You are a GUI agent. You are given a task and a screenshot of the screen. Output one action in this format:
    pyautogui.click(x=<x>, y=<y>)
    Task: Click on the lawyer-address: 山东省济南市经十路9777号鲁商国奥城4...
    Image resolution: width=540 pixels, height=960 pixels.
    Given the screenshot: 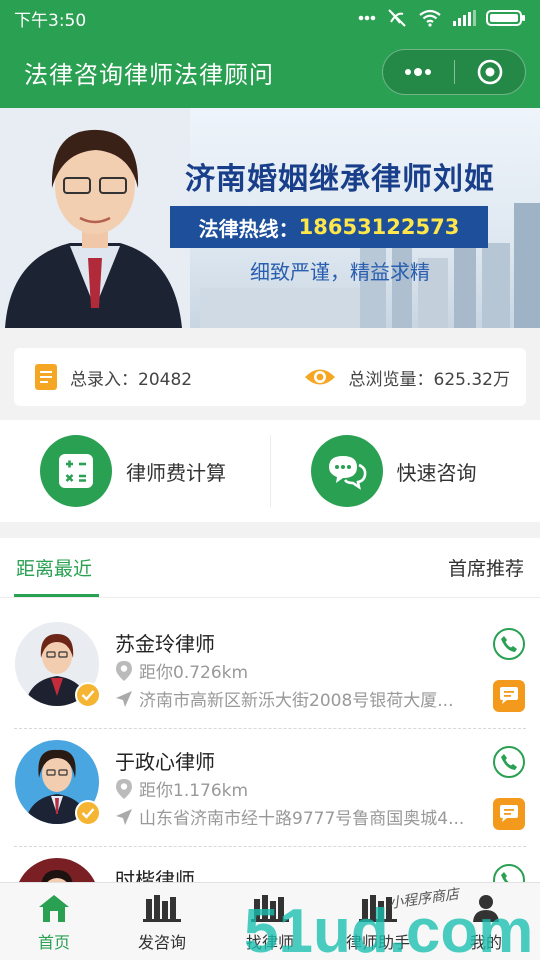 What is the action you would take?
    pyautogui.click(x=289, y=816)
    